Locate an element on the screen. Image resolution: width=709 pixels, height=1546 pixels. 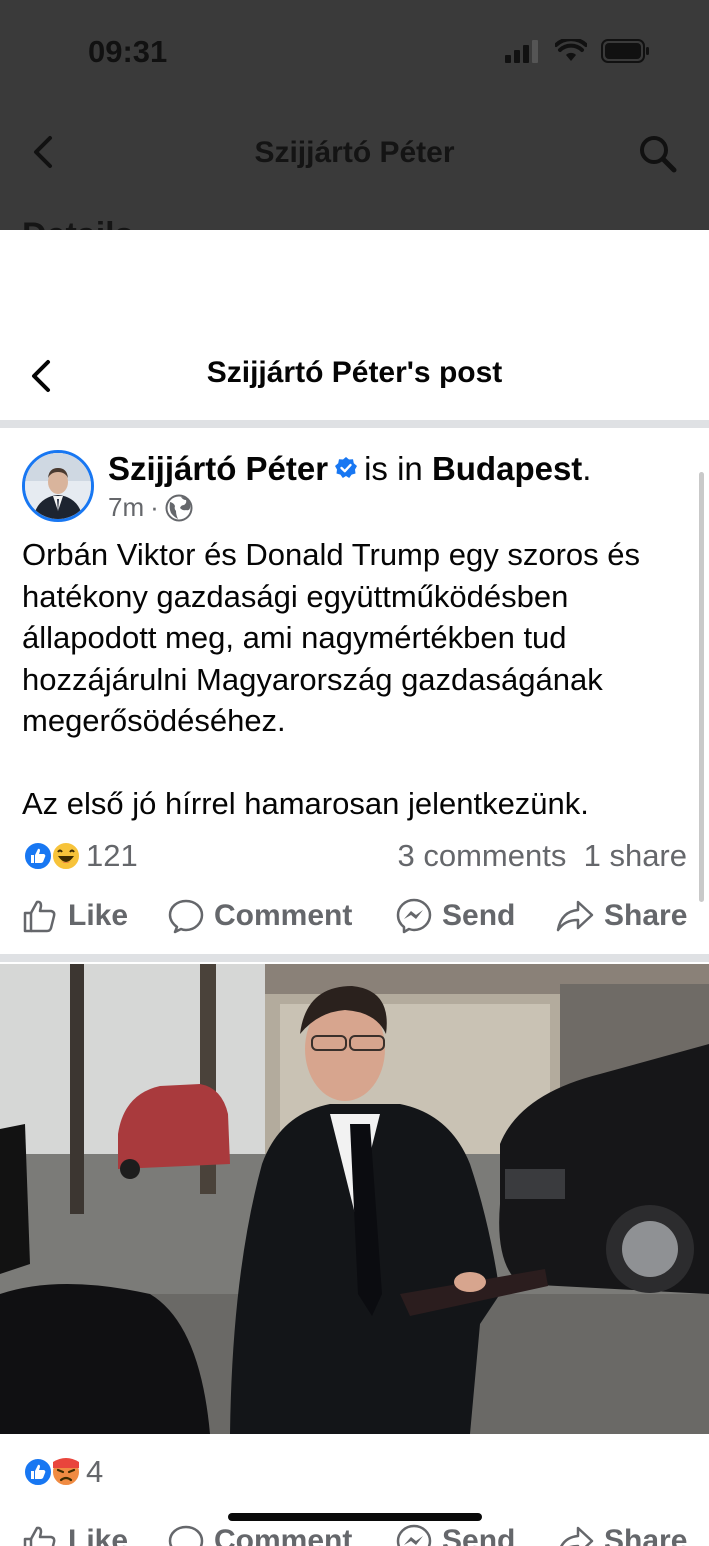
profile-photo is located at coordinates (58, 486).